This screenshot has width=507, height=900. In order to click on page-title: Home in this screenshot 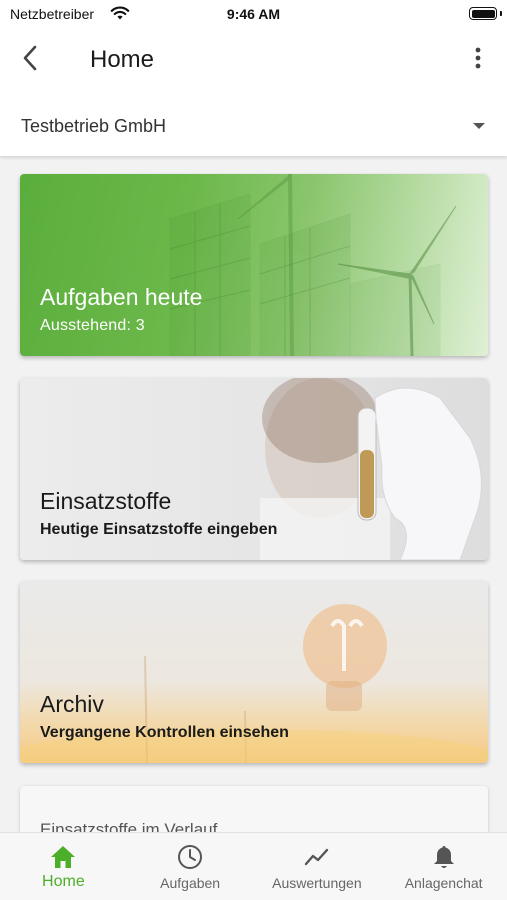, I will do `click(122, 59)`.